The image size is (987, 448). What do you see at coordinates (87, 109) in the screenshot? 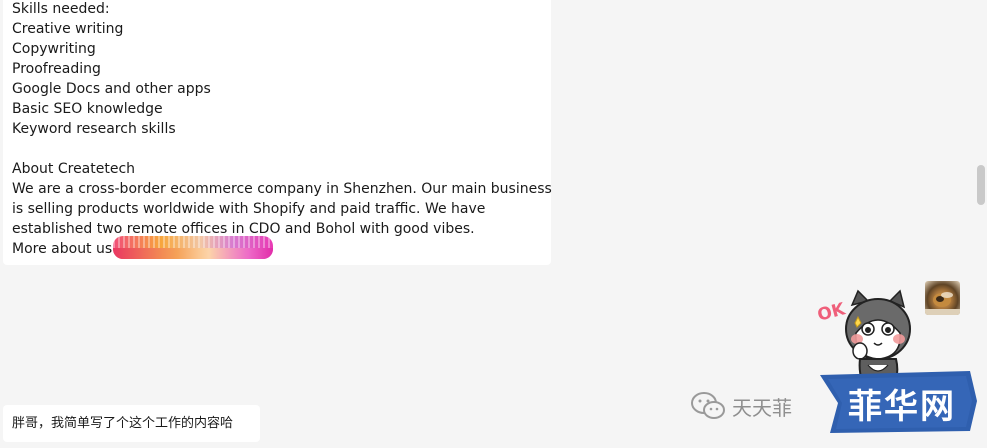
I see `message-line: Basic SEO knowledge` at bounding box center [87, 109].